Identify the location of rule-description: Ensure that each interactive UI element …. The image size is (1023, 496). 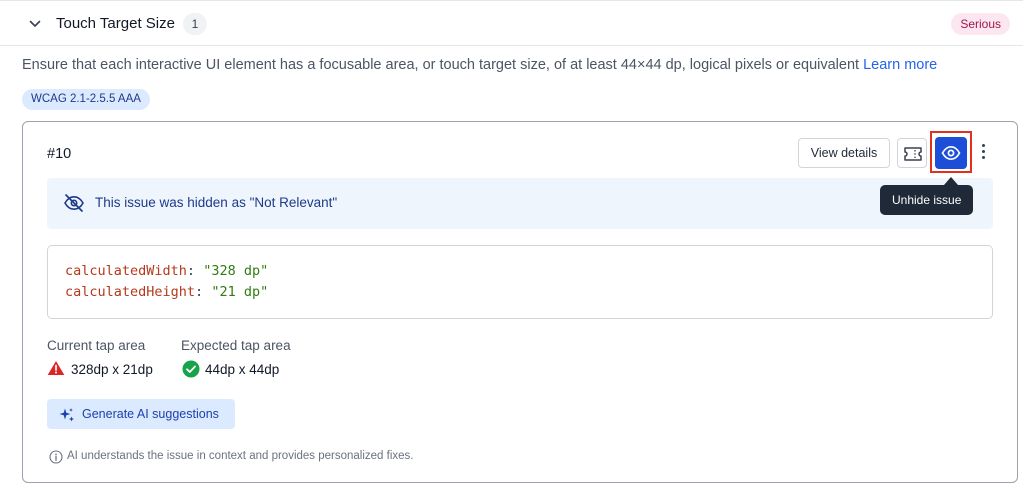
(479, 65).